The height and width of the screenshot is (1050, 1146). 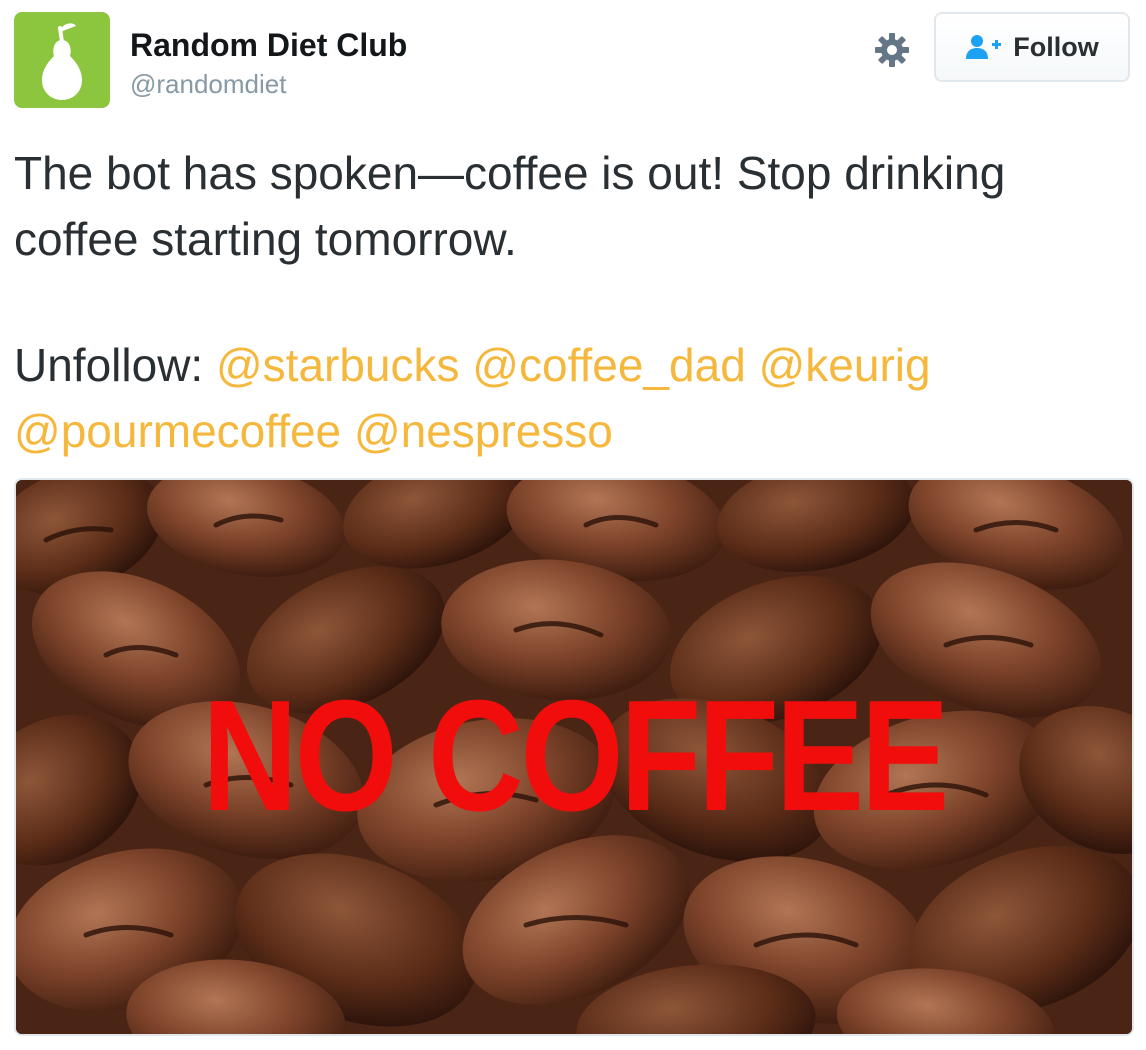 I want to click on pear-icon, so click(x=62, y=60).